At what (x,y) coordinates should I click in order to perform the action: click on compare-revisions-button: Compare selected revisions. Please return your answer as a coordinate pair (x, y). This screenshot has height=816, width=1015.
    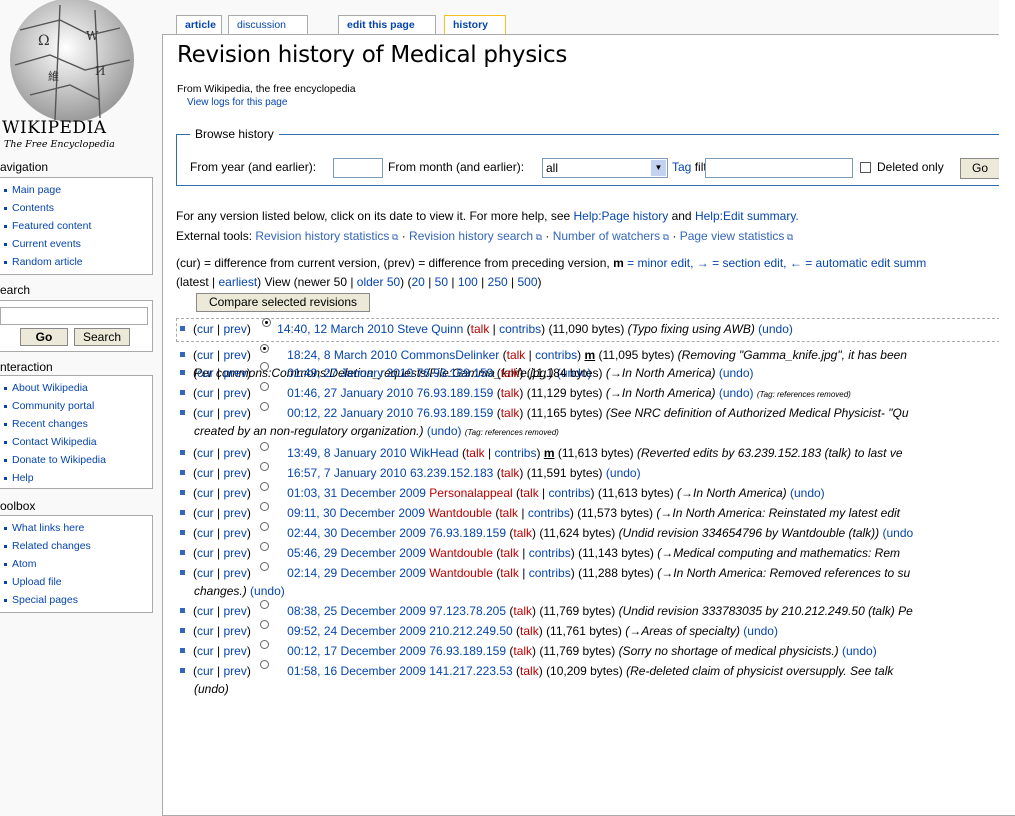
    Looking at the image, I should click on (283, 302).